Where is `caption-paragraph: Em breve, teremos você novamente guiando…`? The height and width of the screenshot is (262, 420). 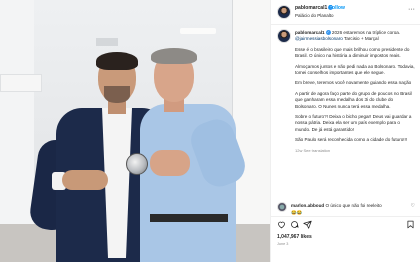 caption-paragraph: Em breve, teremos você novamente guiando… is located at coordinates (353, 83).